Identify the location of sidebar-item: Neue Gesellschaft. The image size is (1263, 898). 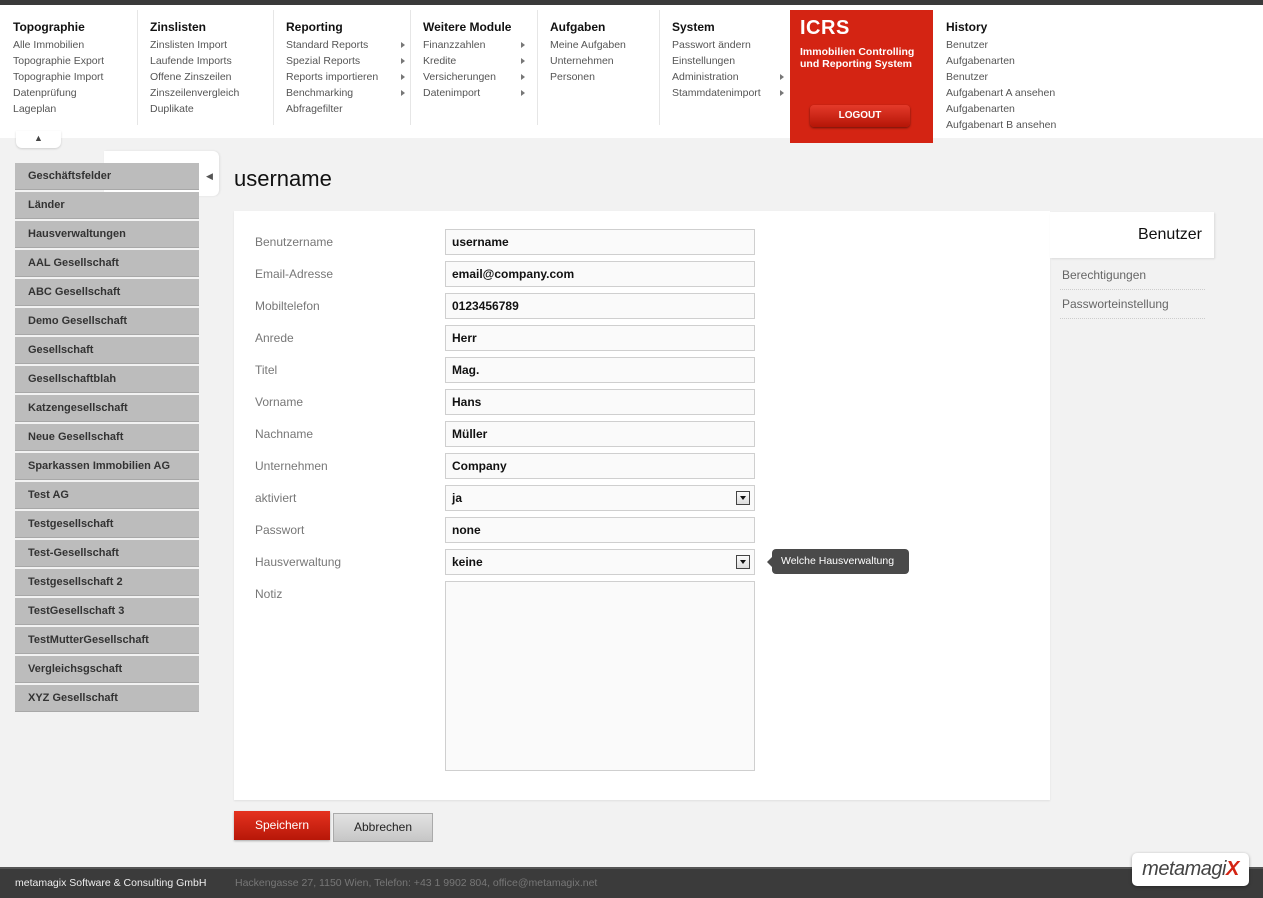
(107, 437).